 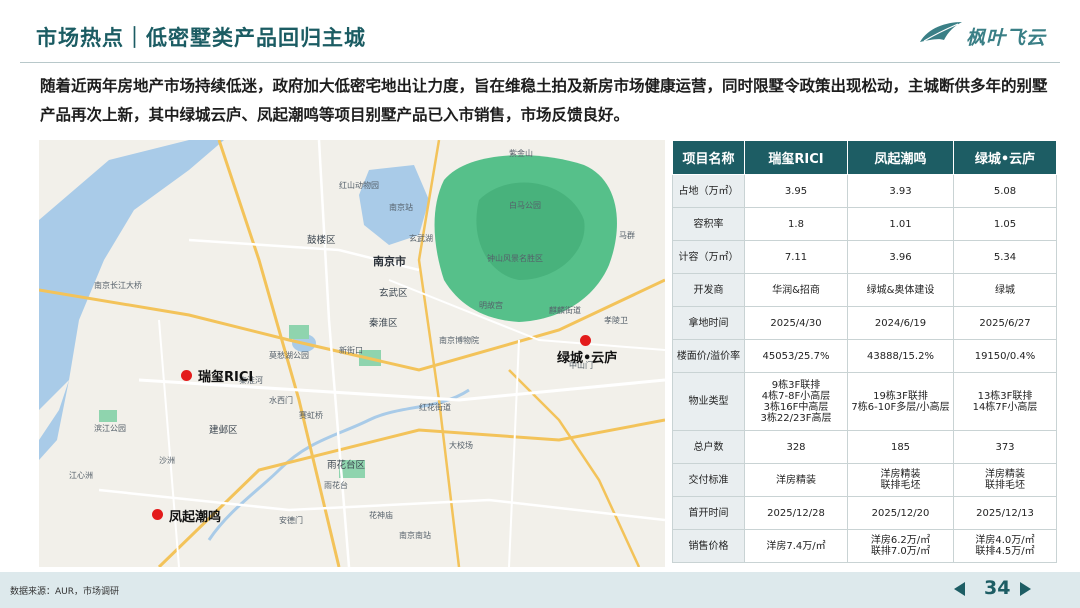 What do you see at coordinates (1005, 540) in the screenshot?
I see `table-cell-line: 洋房4.0万/㎡` at bounding box center [1005, 540].